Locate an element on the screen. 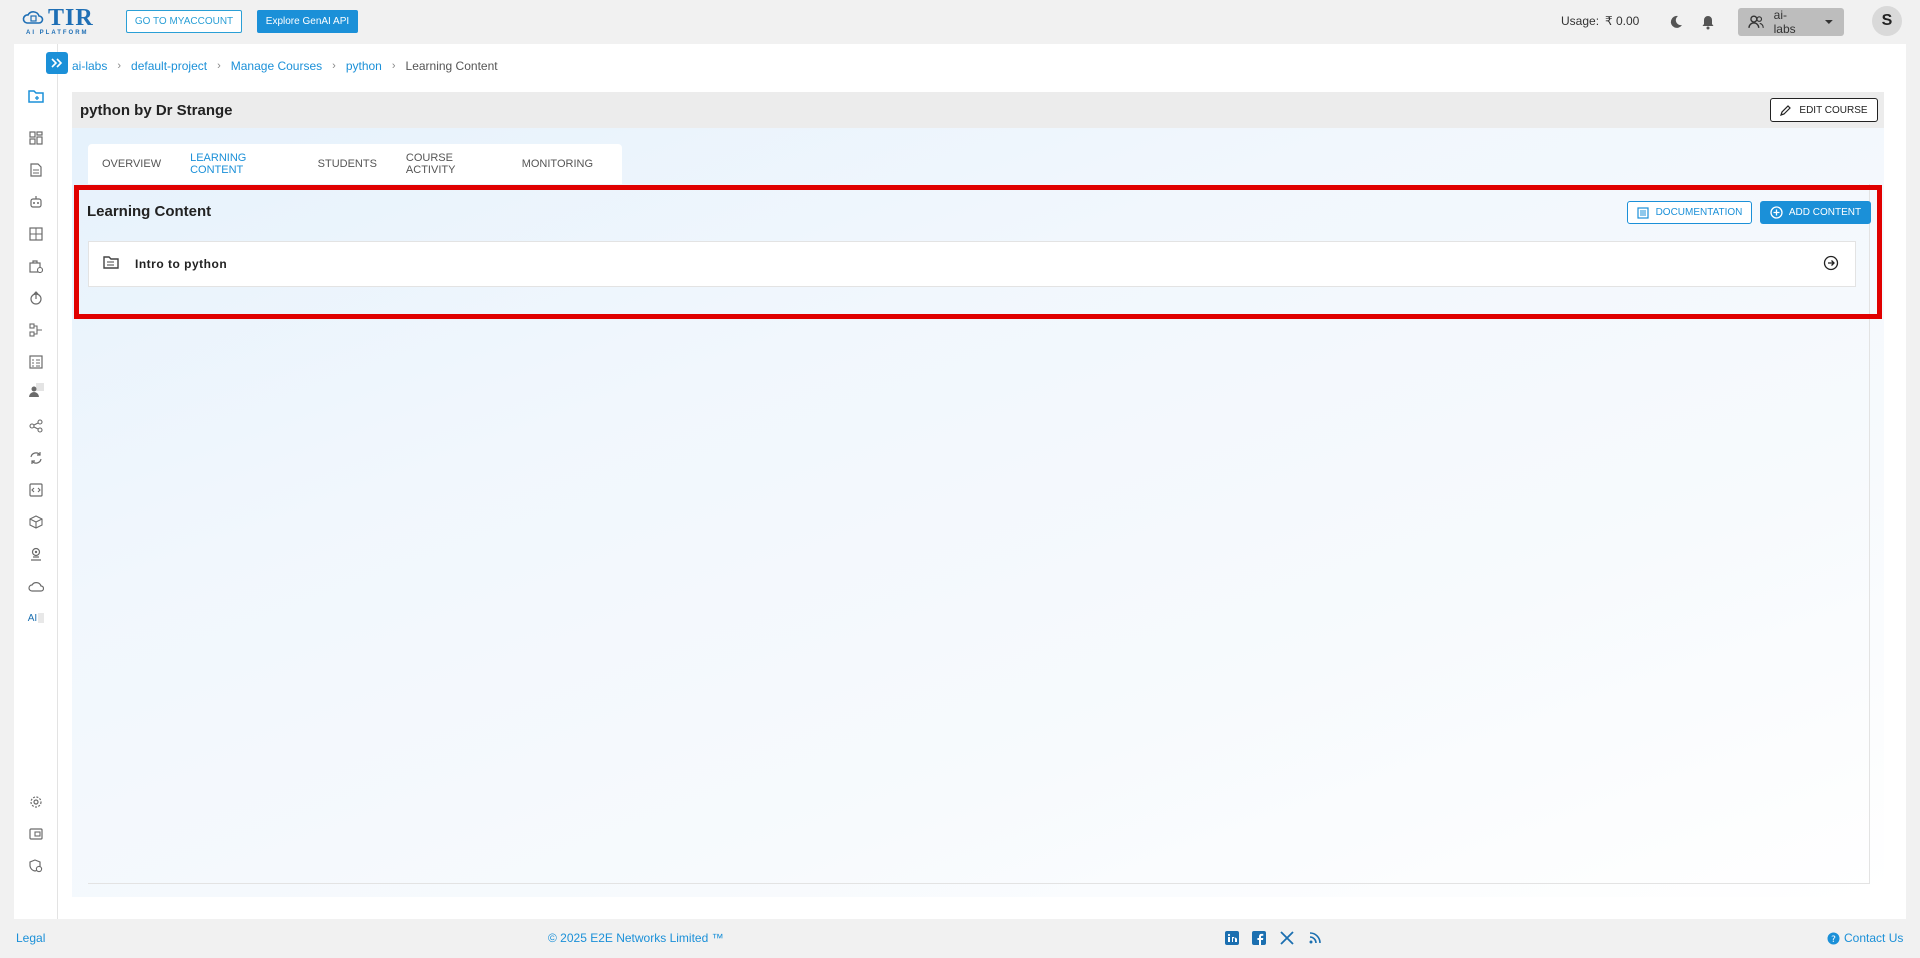 Image resolution: width=1920 pixels, height=958 pixels. team-selector: ai-labs is located at coordinates (1791, 22).